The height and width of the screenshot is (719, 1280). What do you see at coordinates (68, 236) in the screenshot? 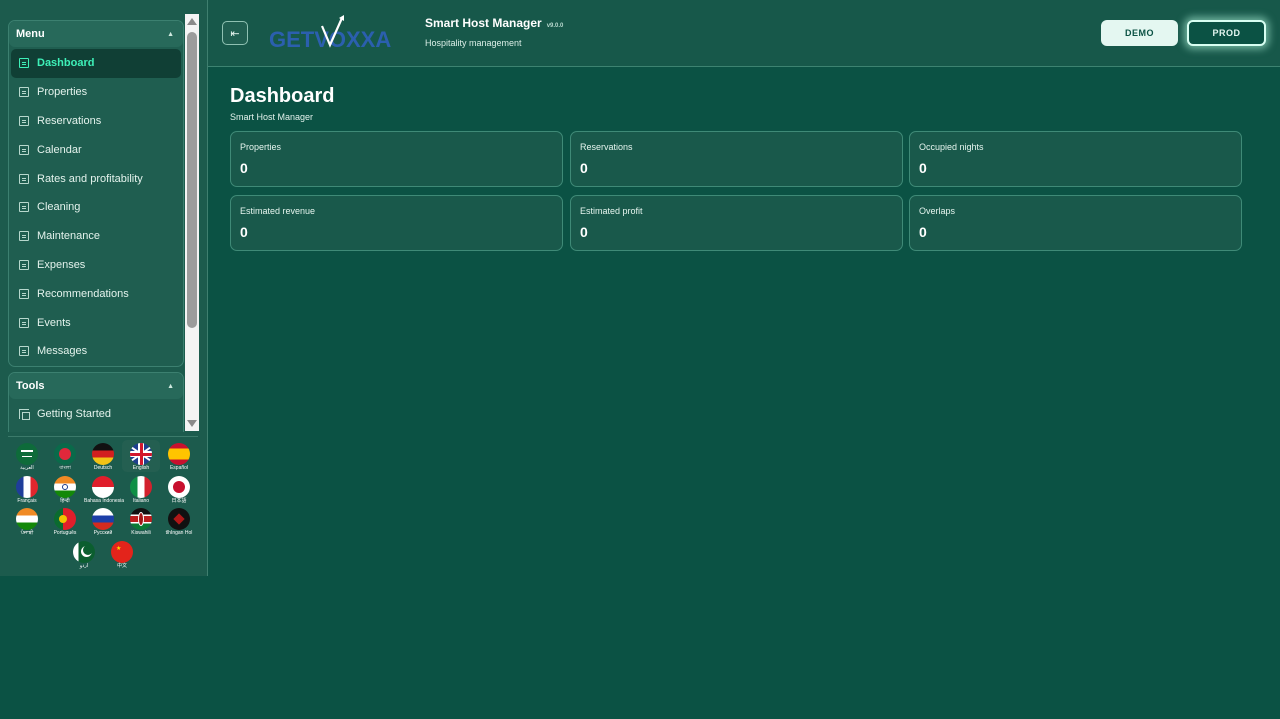
I see `sidebar-item-label: Maintenance` at bounding box center [68, 236].